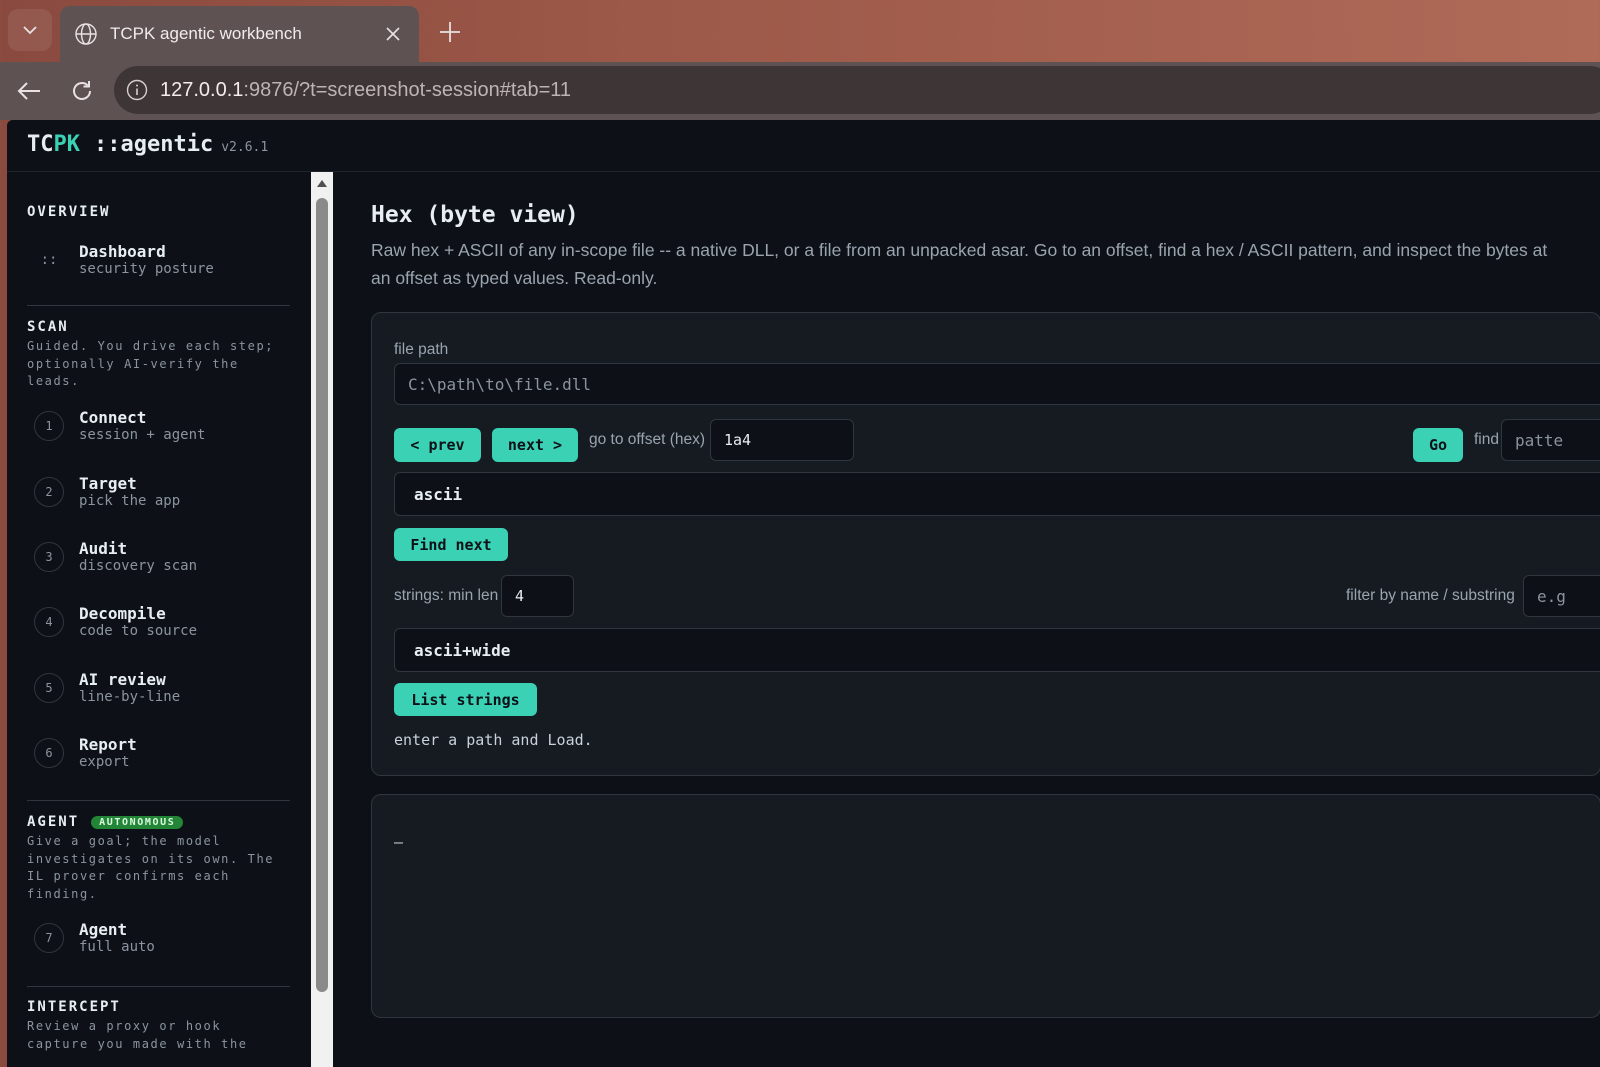 The image size is (1600, 1067). Describe the element at coordinates (137, 822) in the screenshot. I see `autonomous-badge: AUTONOMOUS` at that location.